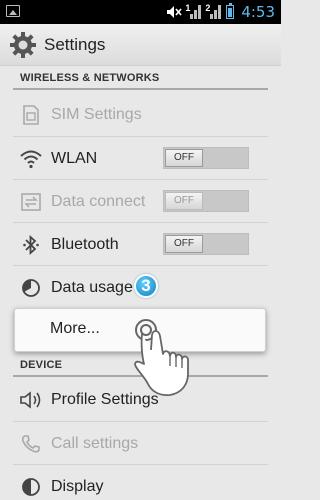 The width and height of the screenshot is (320, 500). I want to click on status-time: 4:53, so click(258, 12).